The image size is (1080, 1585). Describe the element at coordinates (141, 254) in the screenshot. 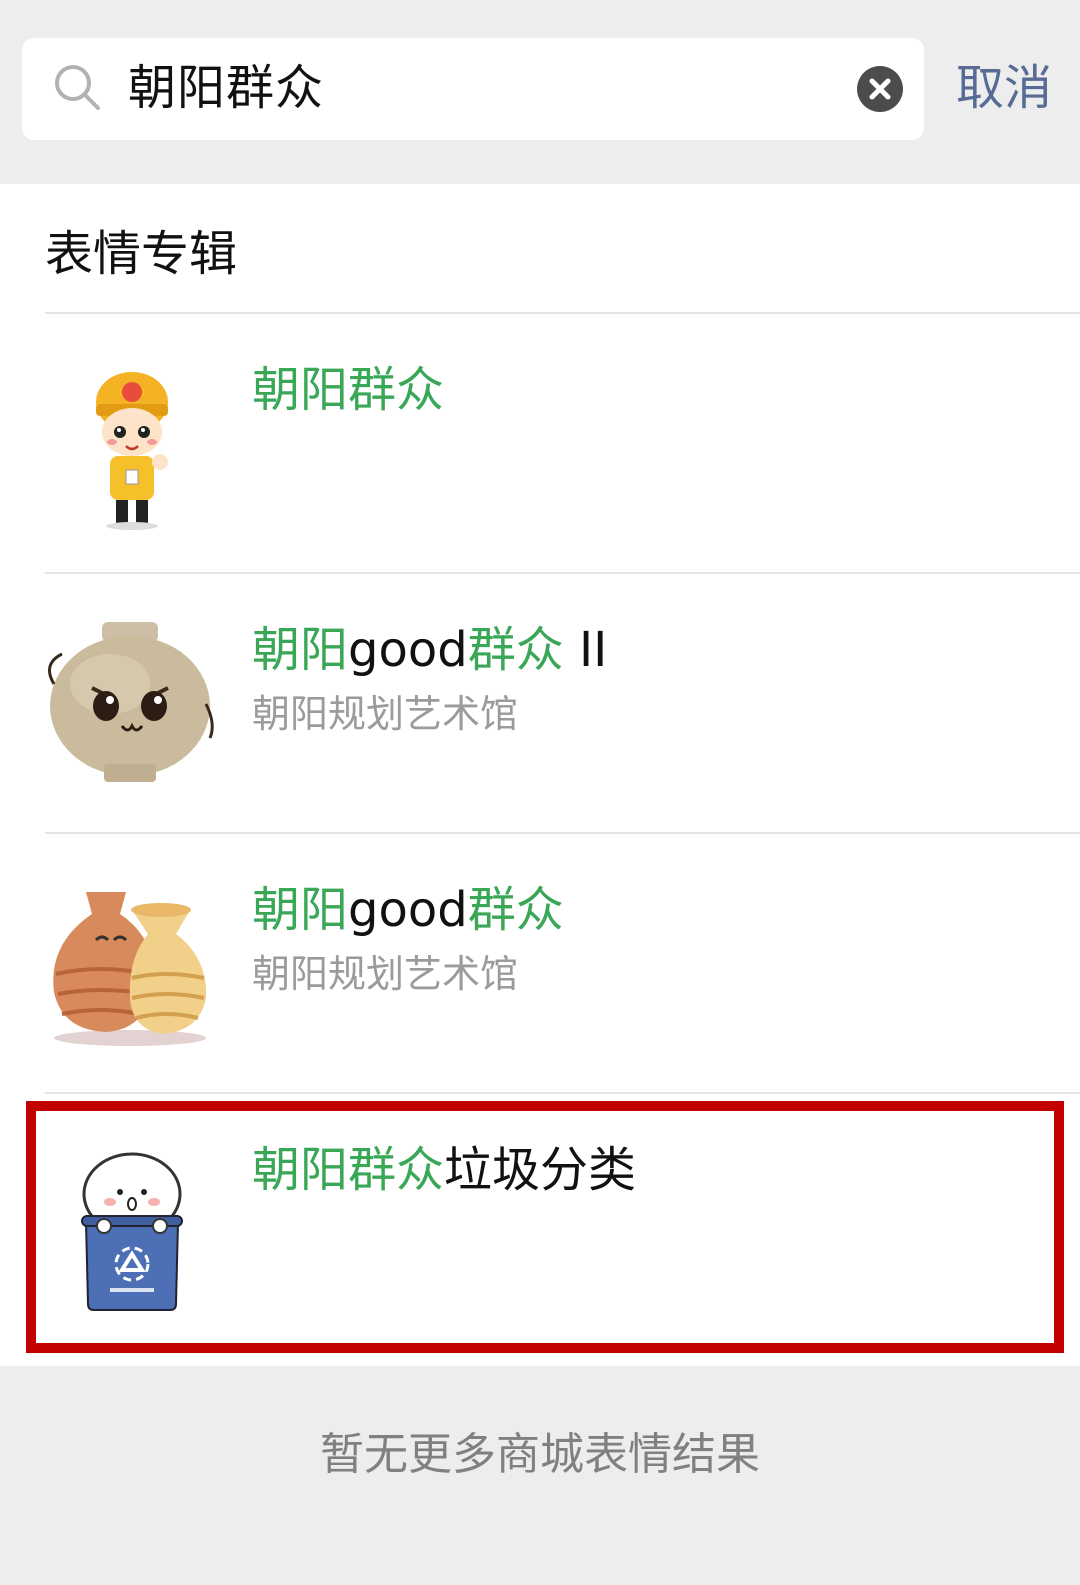

I see `section-title: 表情专辑` at that location.